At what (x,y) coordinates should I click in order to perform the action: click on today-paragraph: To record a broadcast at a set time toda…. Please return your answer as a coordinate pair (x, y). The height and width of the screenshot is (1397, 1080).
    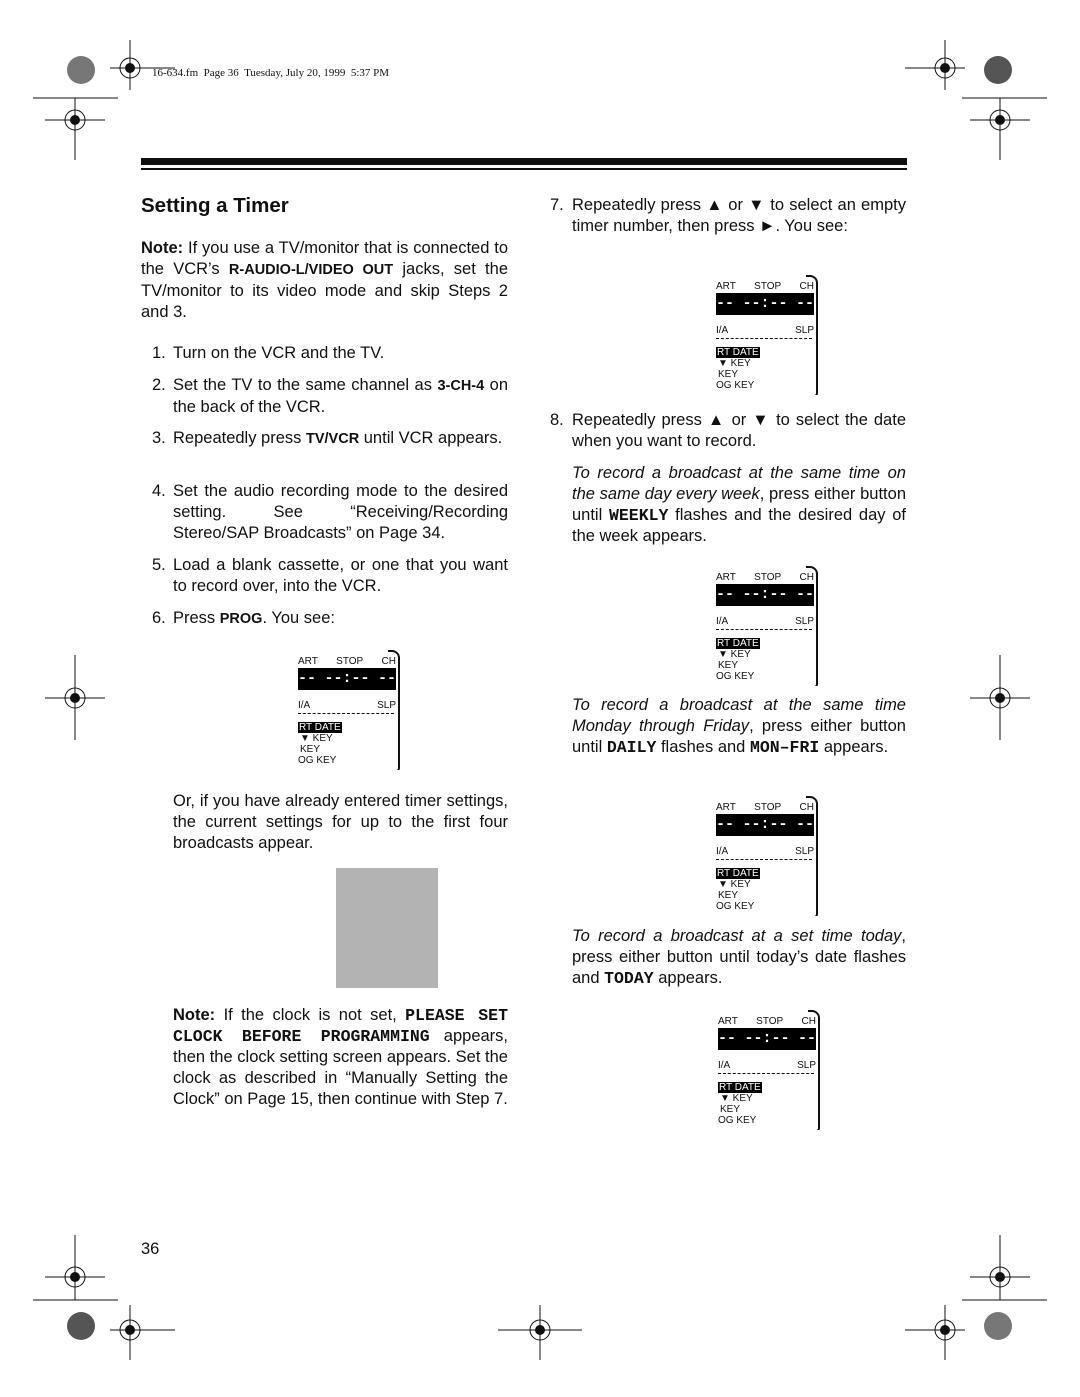
    Looking at the image, I should click on (739, 957).